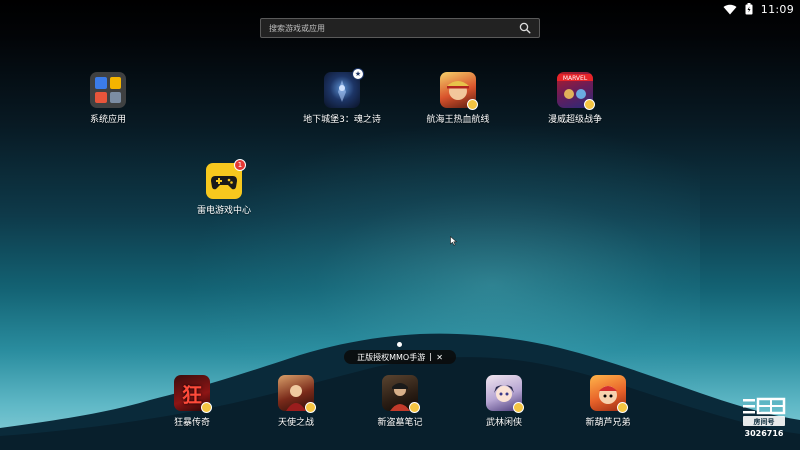 Image resolution: width=800 pixels, height=450 pixels. What do you see at coordinates (777, 9) in the screenshot?
I see `status-clock: 11:09` at bounding box center [777, 9].